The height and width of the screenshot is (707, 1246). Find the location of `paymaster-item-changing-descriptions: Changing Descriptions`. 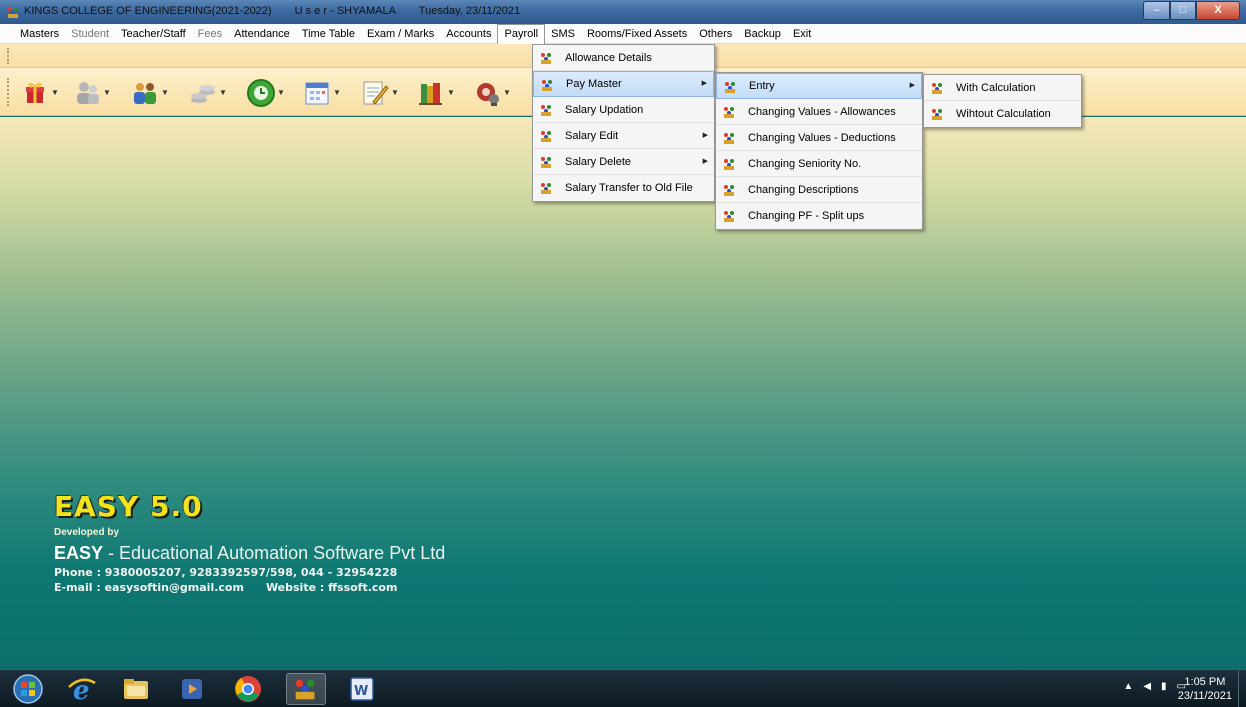

paymaster-item-changing-descriptions: Changing Descriptions is located at coordinates (819, 190).